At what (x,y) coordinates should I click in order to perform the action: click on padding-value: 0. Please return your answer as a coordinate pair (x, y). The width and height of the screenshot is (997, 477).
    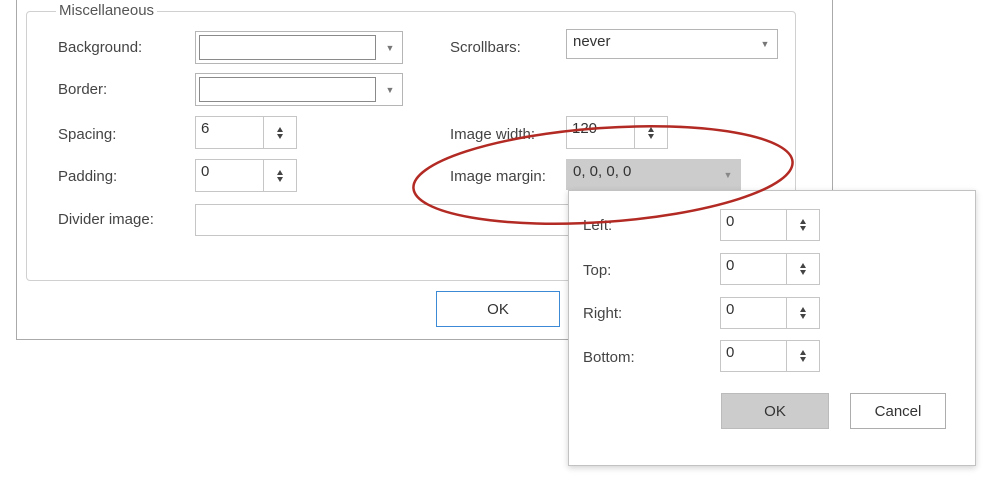
    Looking at the image, I should click on (205, 172).